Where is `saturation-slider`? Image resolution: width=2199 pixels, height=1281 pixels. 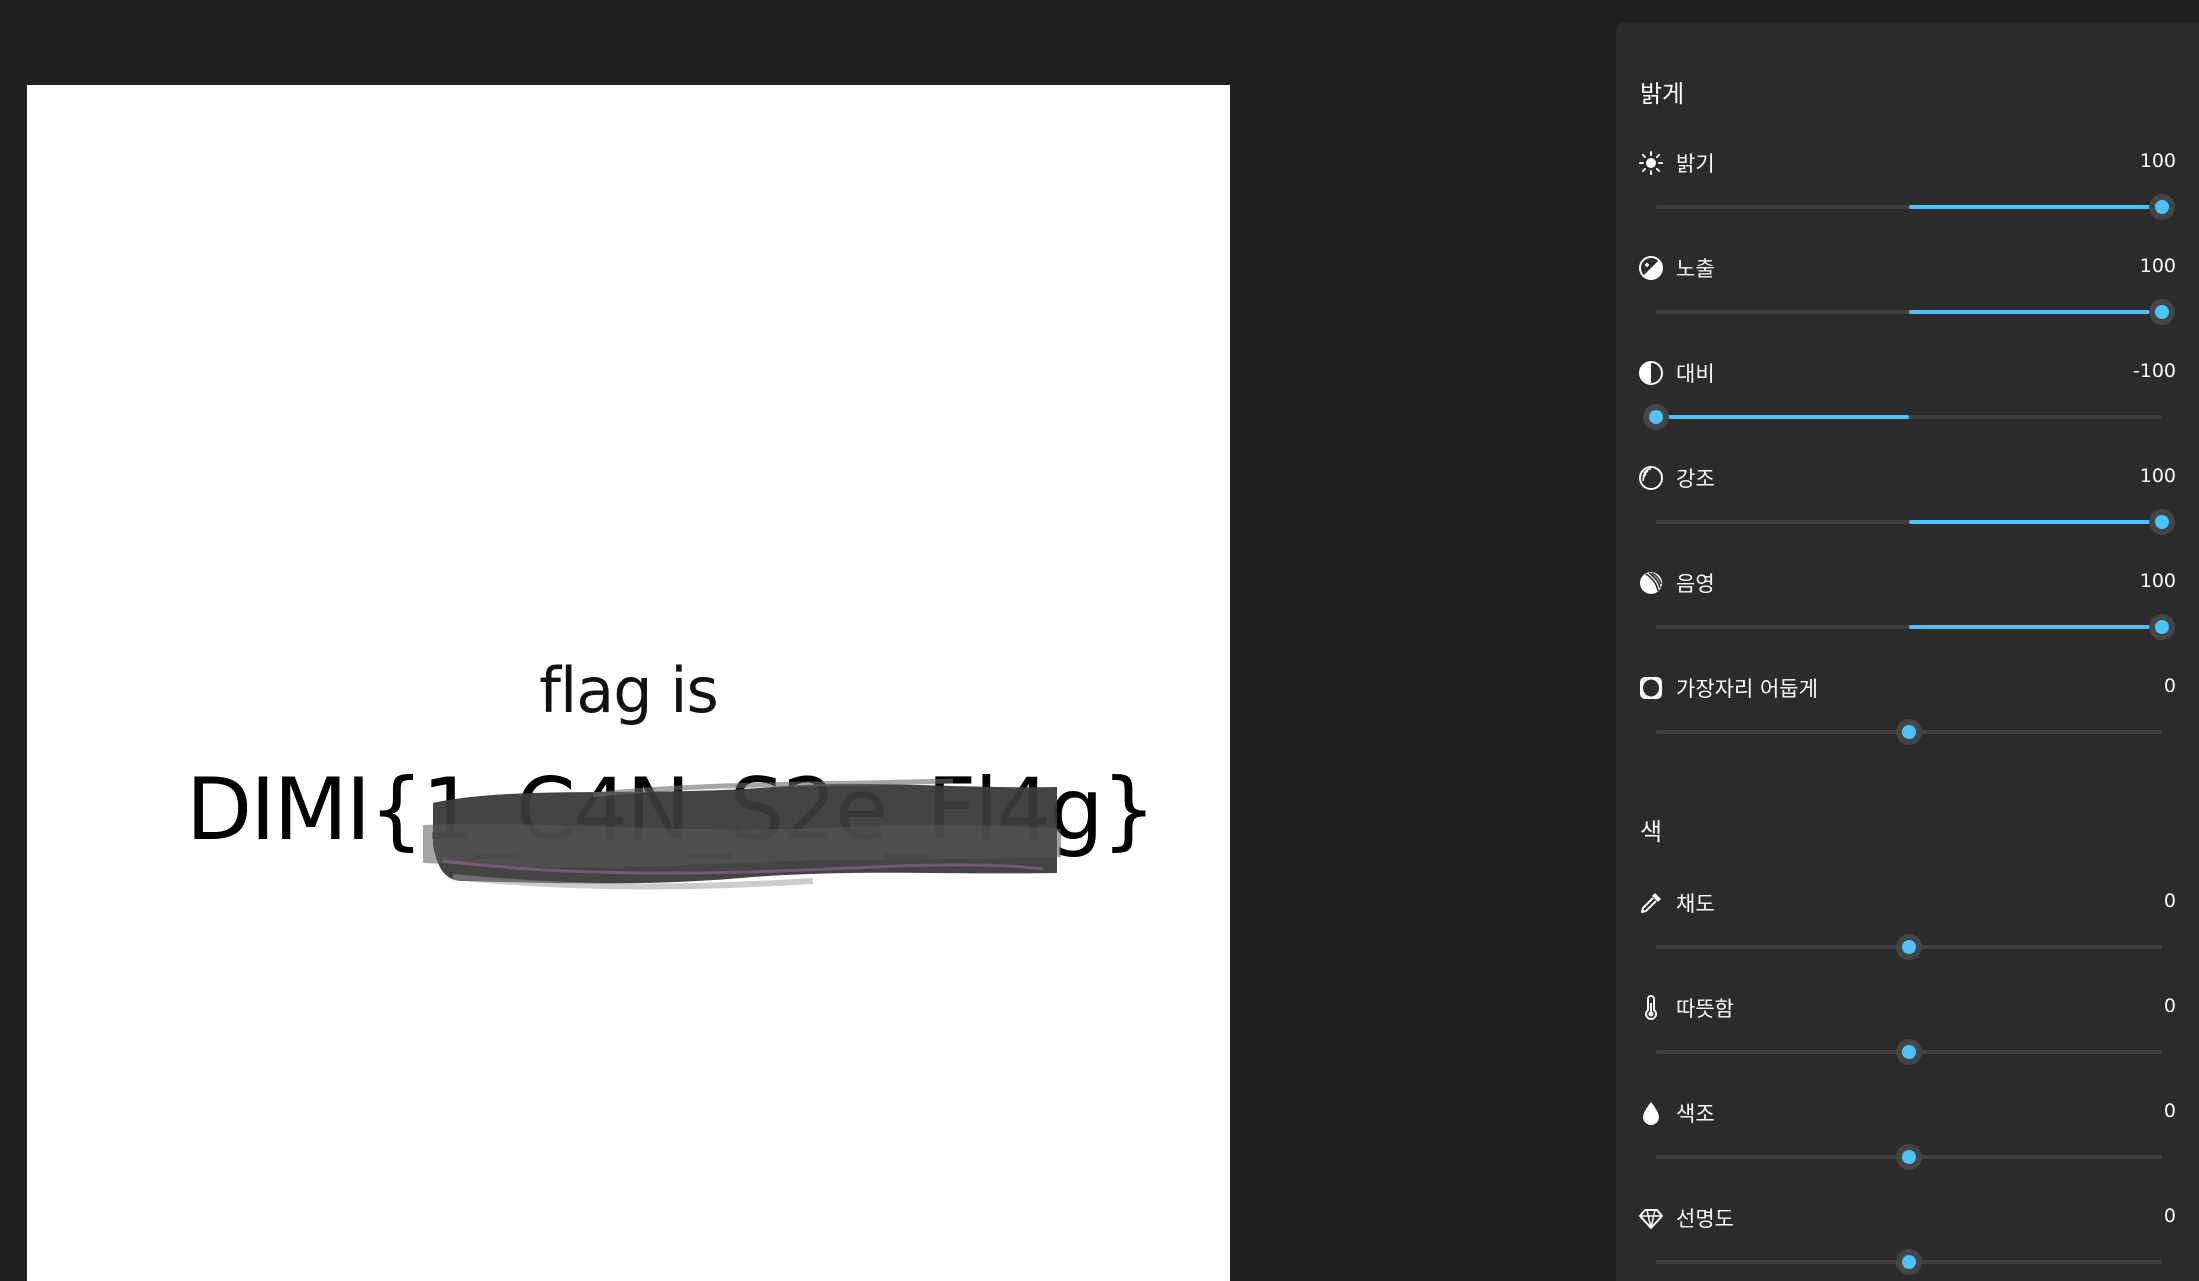 saturation-slider is located at coordinates (1909, 947).